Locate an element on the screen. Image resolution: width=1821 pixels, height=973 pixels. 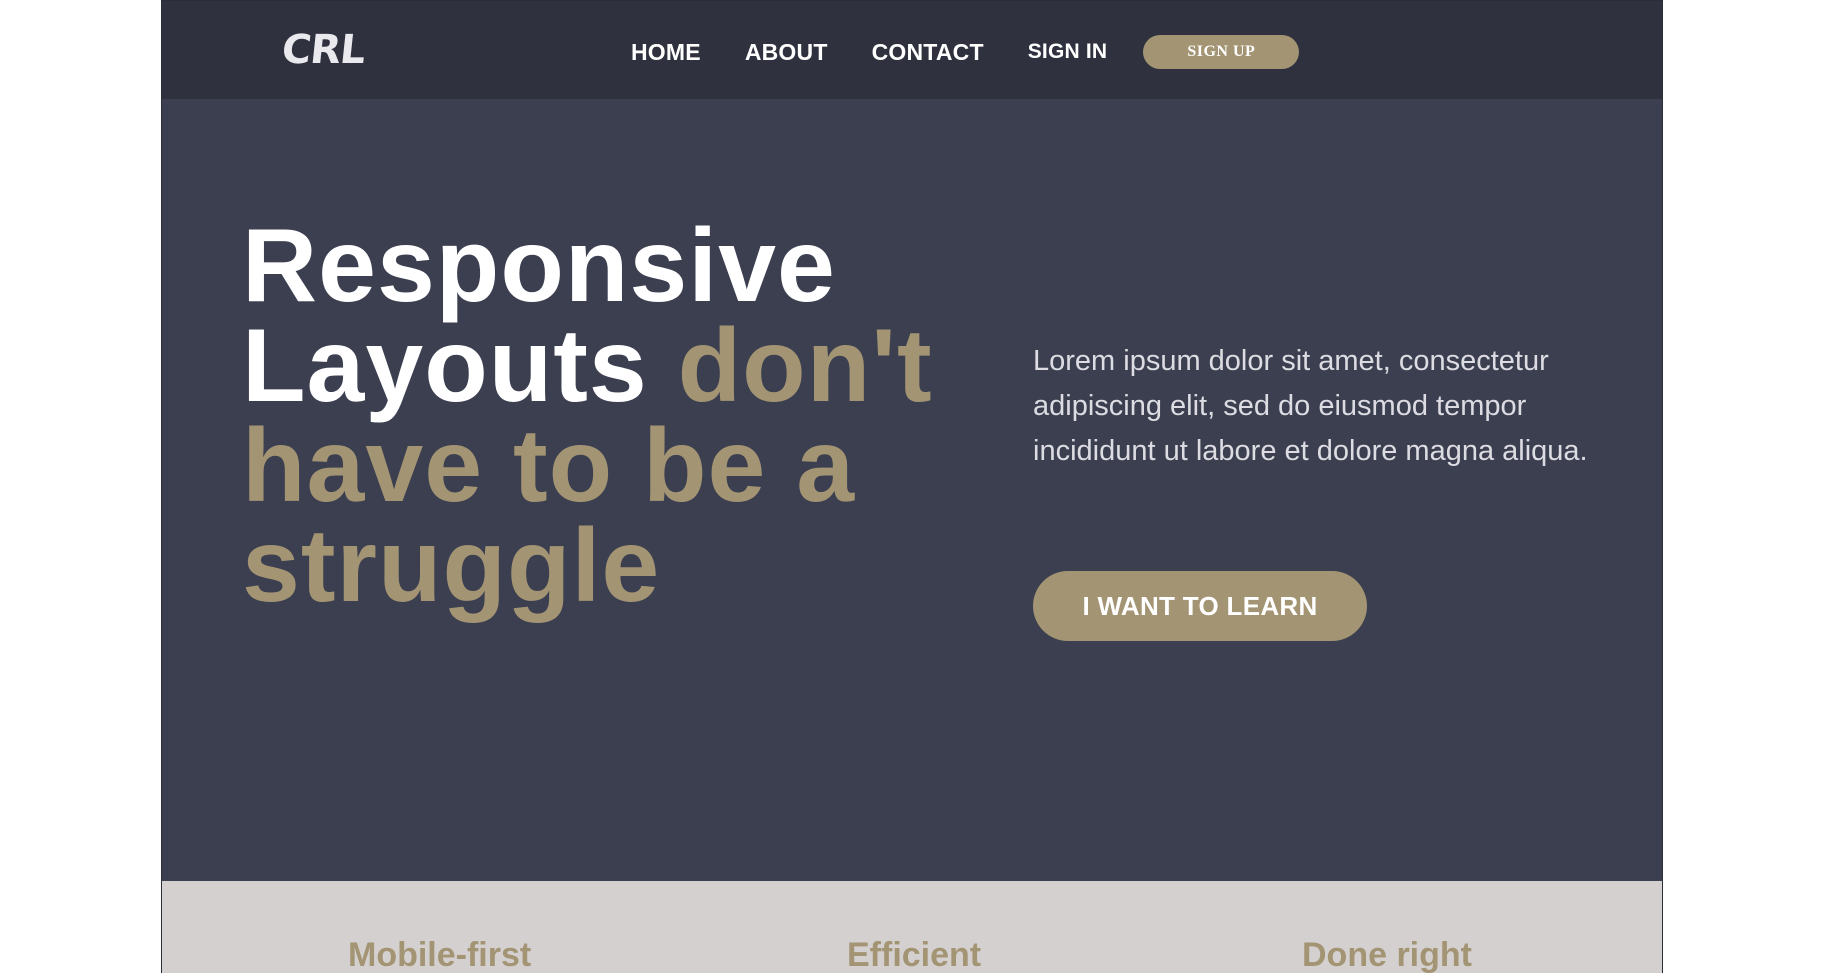
sign-in-link: SIGN IN is located at coordinates (1068, 52).